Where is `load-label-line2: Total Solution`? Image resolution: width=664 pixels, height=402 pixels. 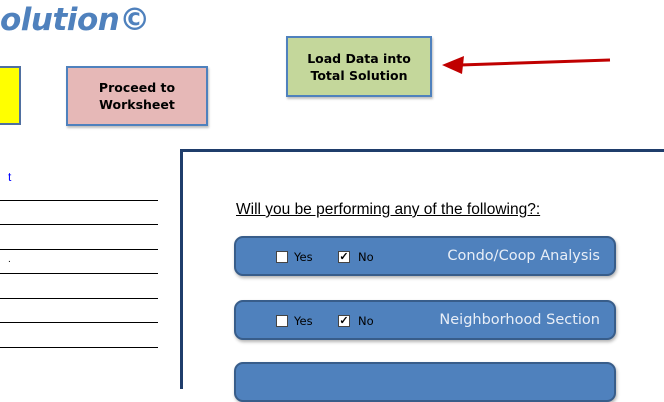 load-label-line2: Total Solution is located at coordinates (359, 75).